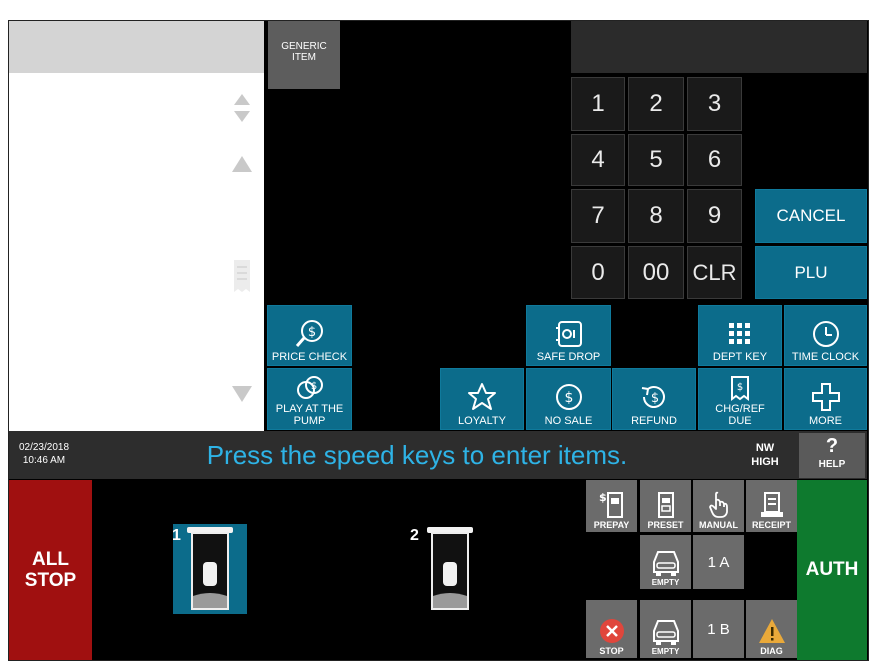 This screenshot has height=669, width=869. I want to click on hose-1a: 1 A, so click(718, 562).